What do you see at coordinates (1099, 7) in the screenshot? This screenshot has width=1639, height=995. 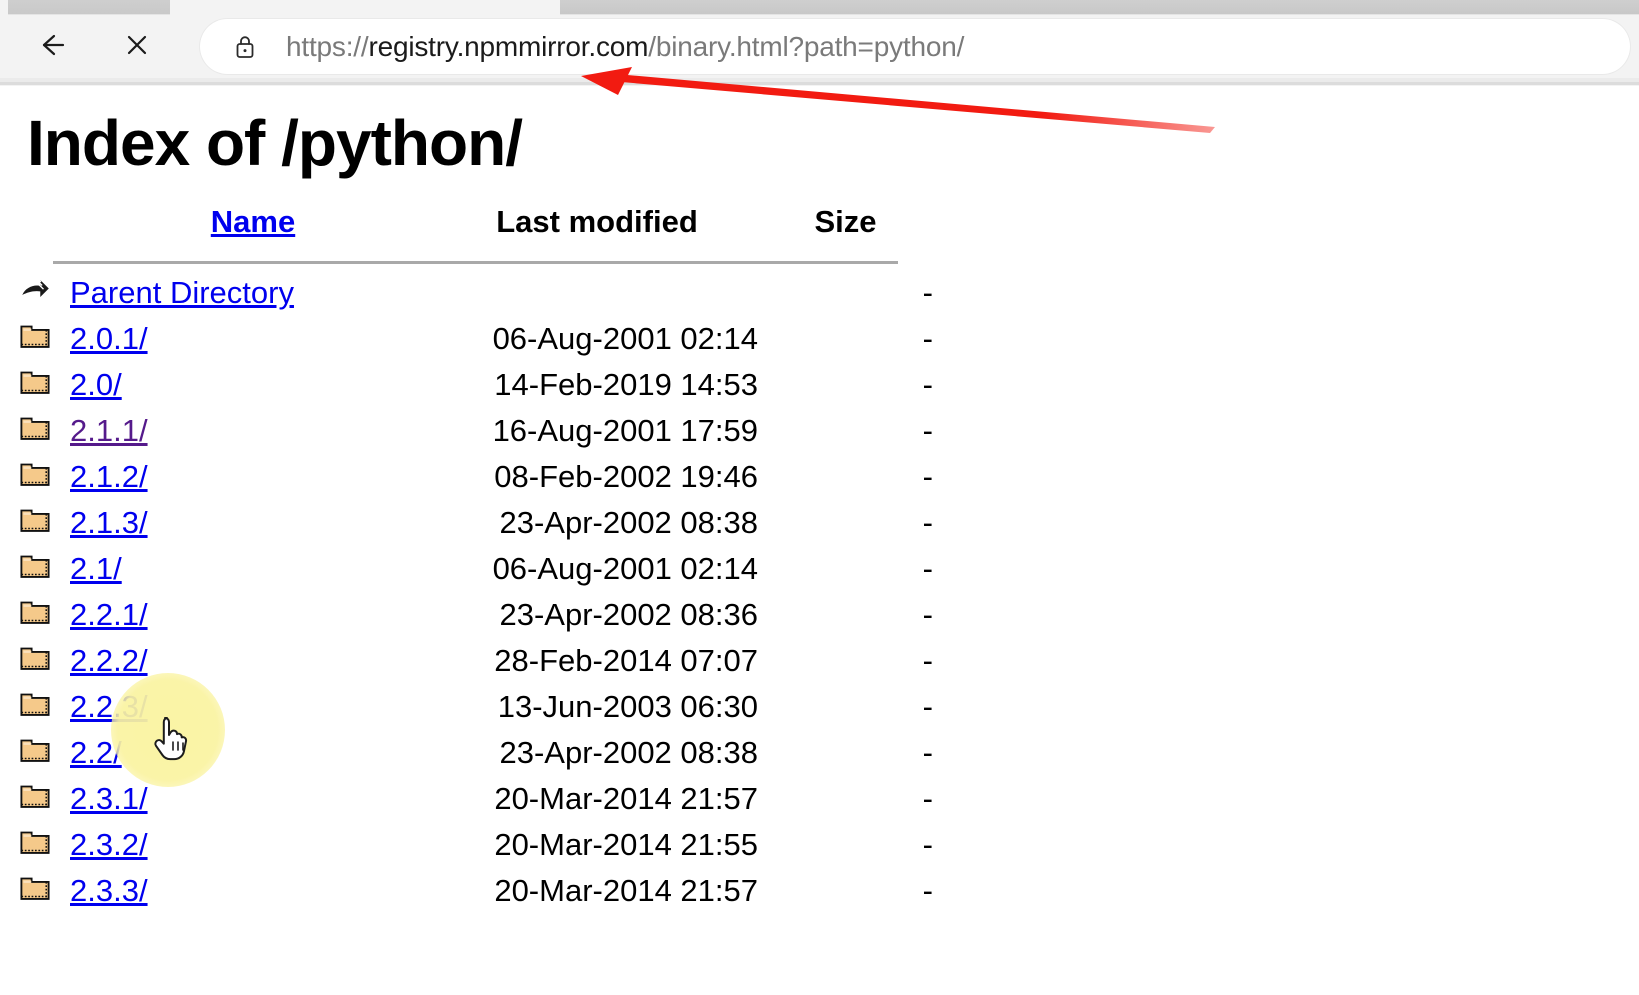 I see `browser-tab-active` at bounding box center [1099, 7].